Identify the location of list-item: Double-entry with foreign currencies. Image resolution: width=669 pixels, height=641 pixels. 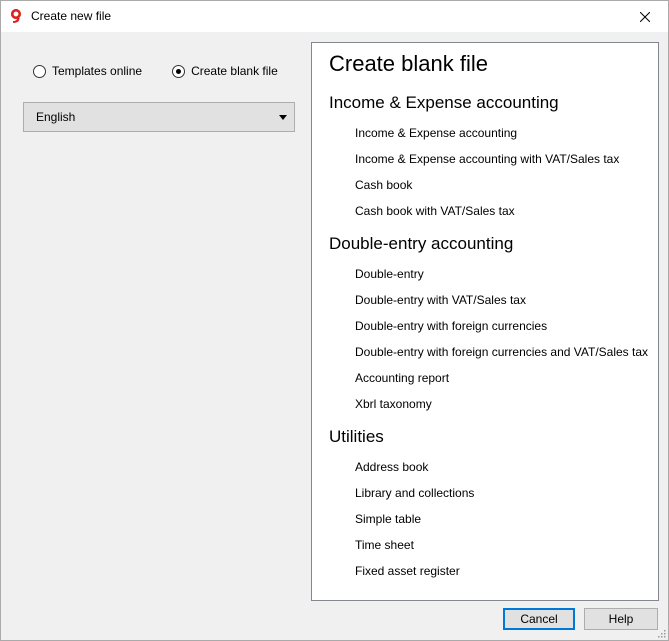
(451, 326).